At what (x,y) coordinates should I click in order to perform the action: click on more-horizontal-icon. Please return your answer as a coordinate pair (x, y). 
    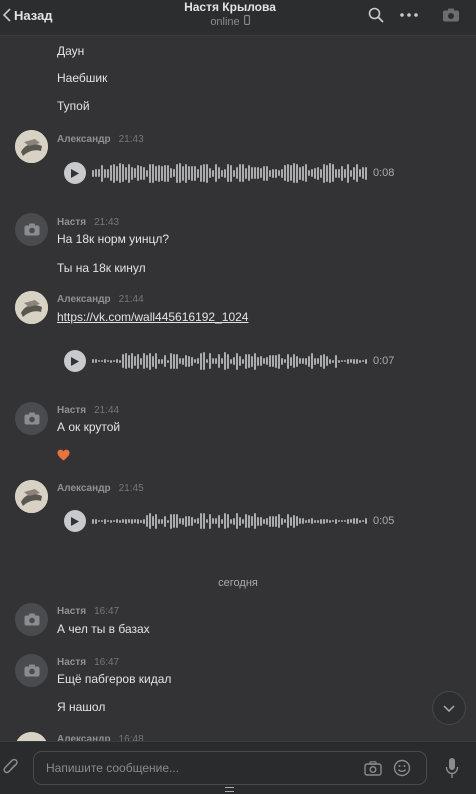
    Looking at the image, I should click on (409, 15).